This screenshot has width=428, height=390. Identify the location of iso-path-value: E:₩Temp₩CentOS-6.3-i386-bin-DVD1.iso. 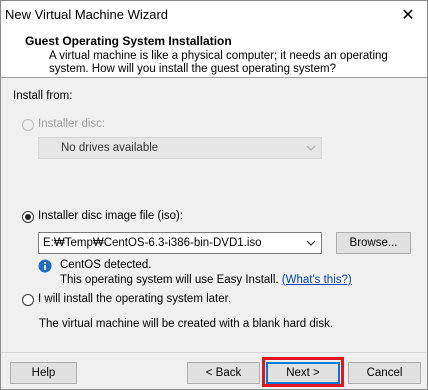
(152, 243).